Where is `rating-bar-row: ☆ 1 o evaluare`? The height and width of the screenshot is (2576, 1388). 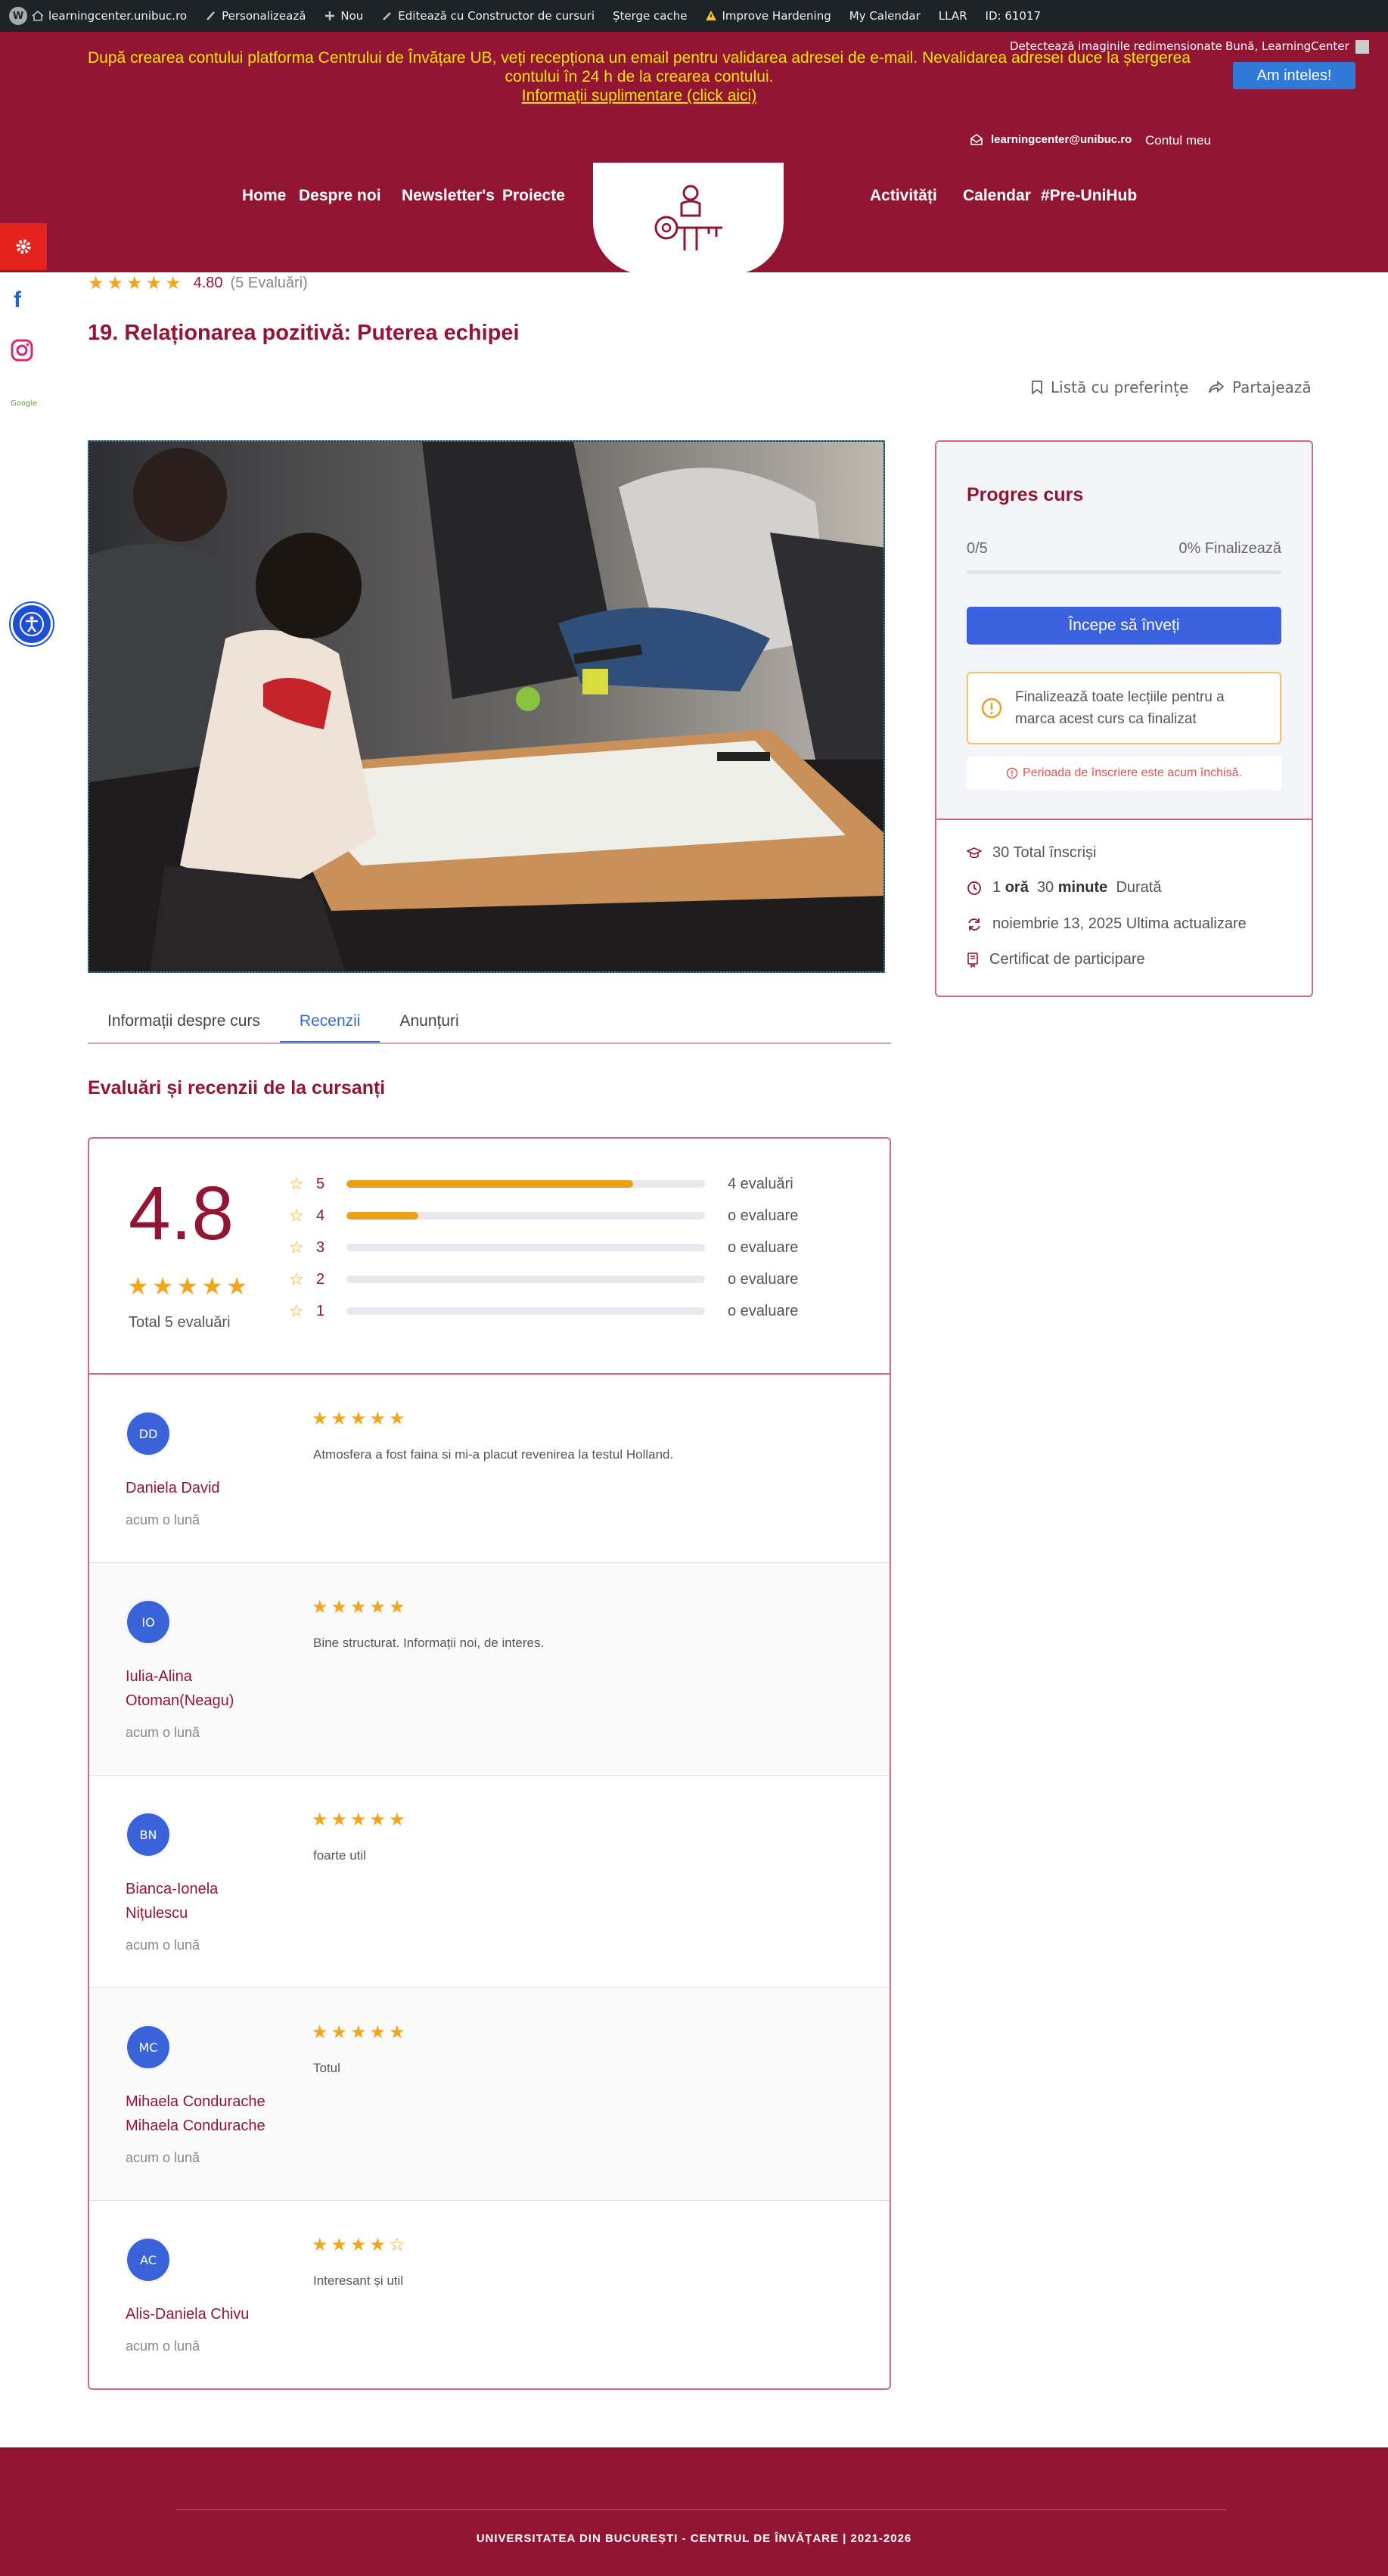 rating-bar-row: ☆ 1 o evaluare is located at coordinates (561, 1311).